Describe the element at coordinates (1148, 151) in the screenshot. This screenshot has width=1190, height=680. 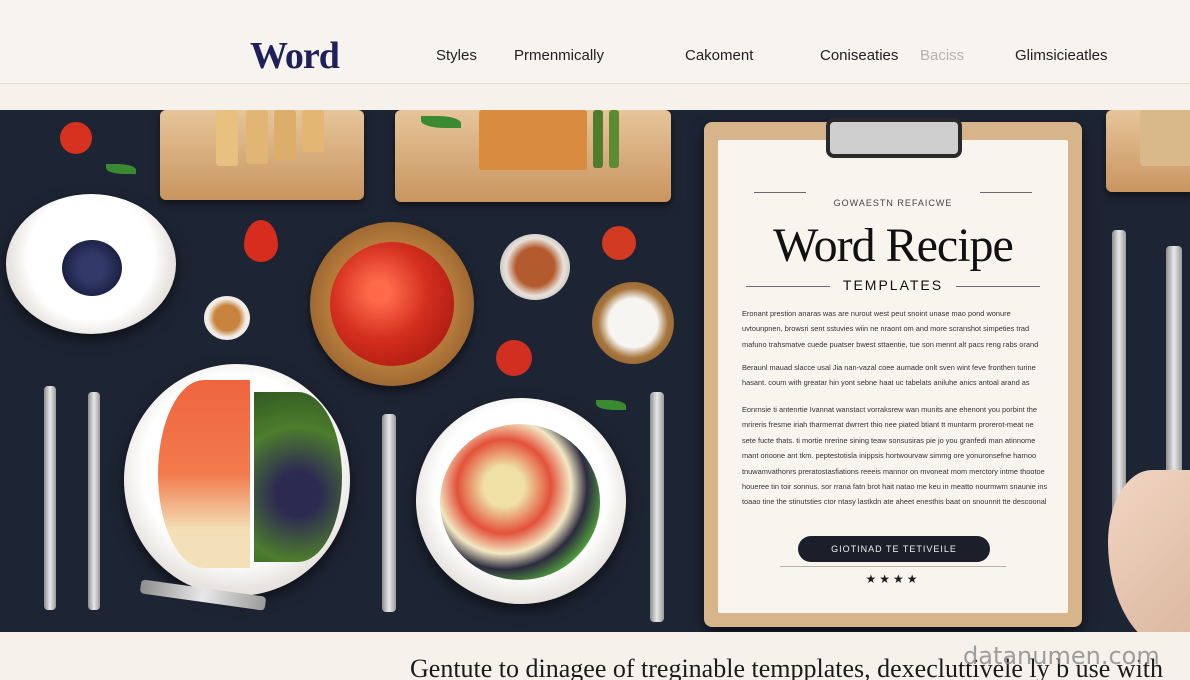
I see `cutting-board-right` at that location.